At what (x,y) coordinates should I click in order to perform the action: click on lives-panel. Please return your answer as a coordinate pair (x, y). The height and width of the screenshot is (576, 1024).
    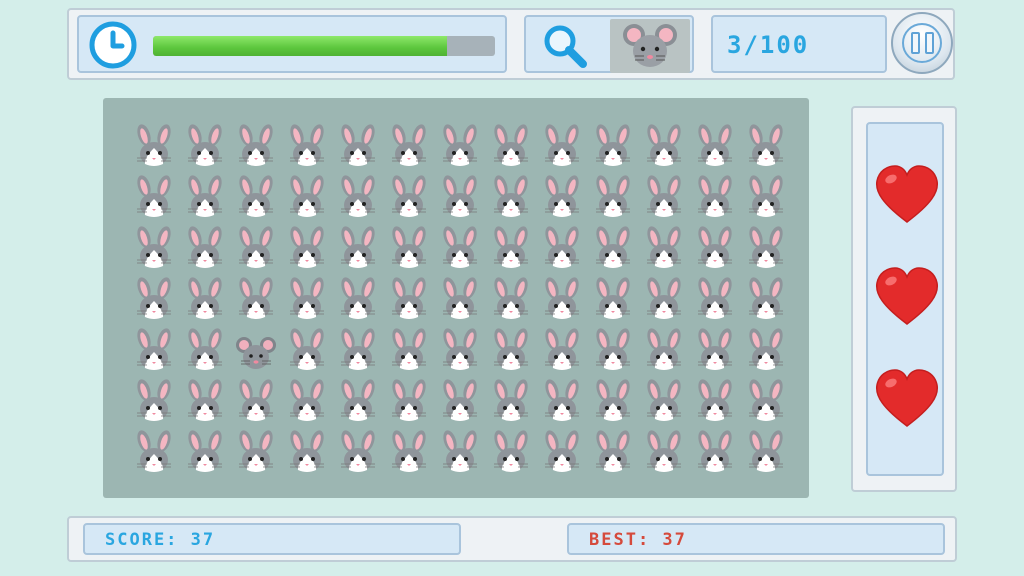
    Looking at the image, I should click on (904, 299).